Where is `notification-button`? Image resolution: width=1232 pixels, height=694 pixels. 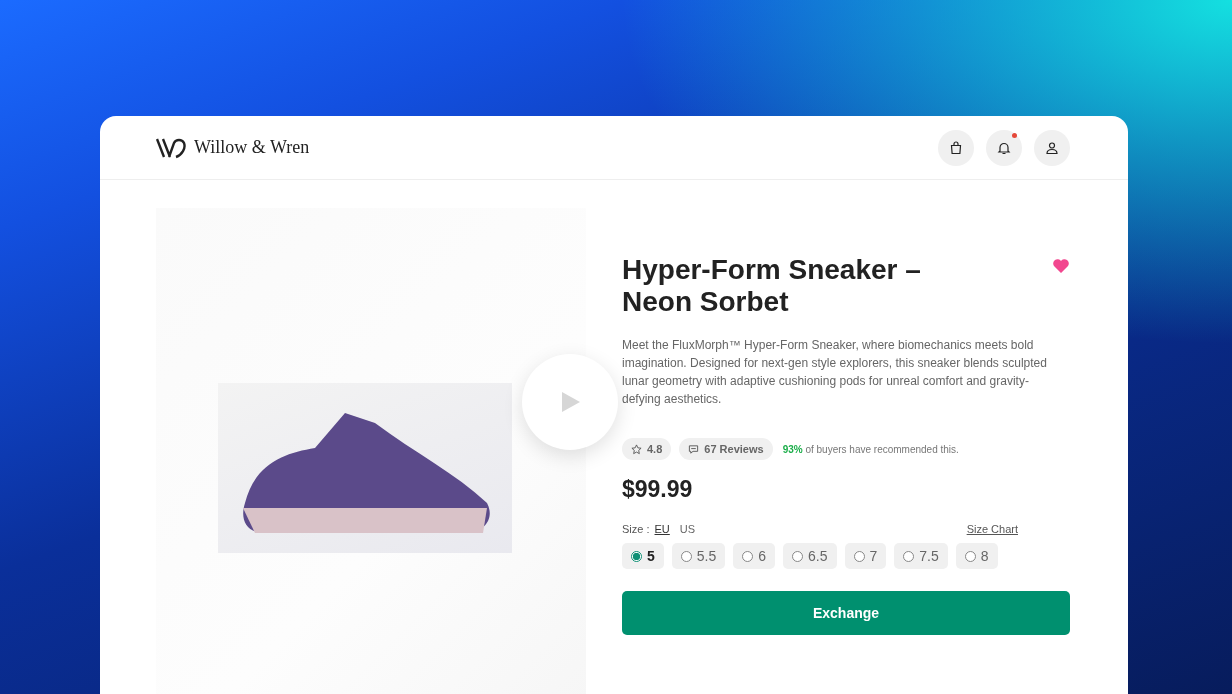
notification-button is located at coordinates (1004, 147).